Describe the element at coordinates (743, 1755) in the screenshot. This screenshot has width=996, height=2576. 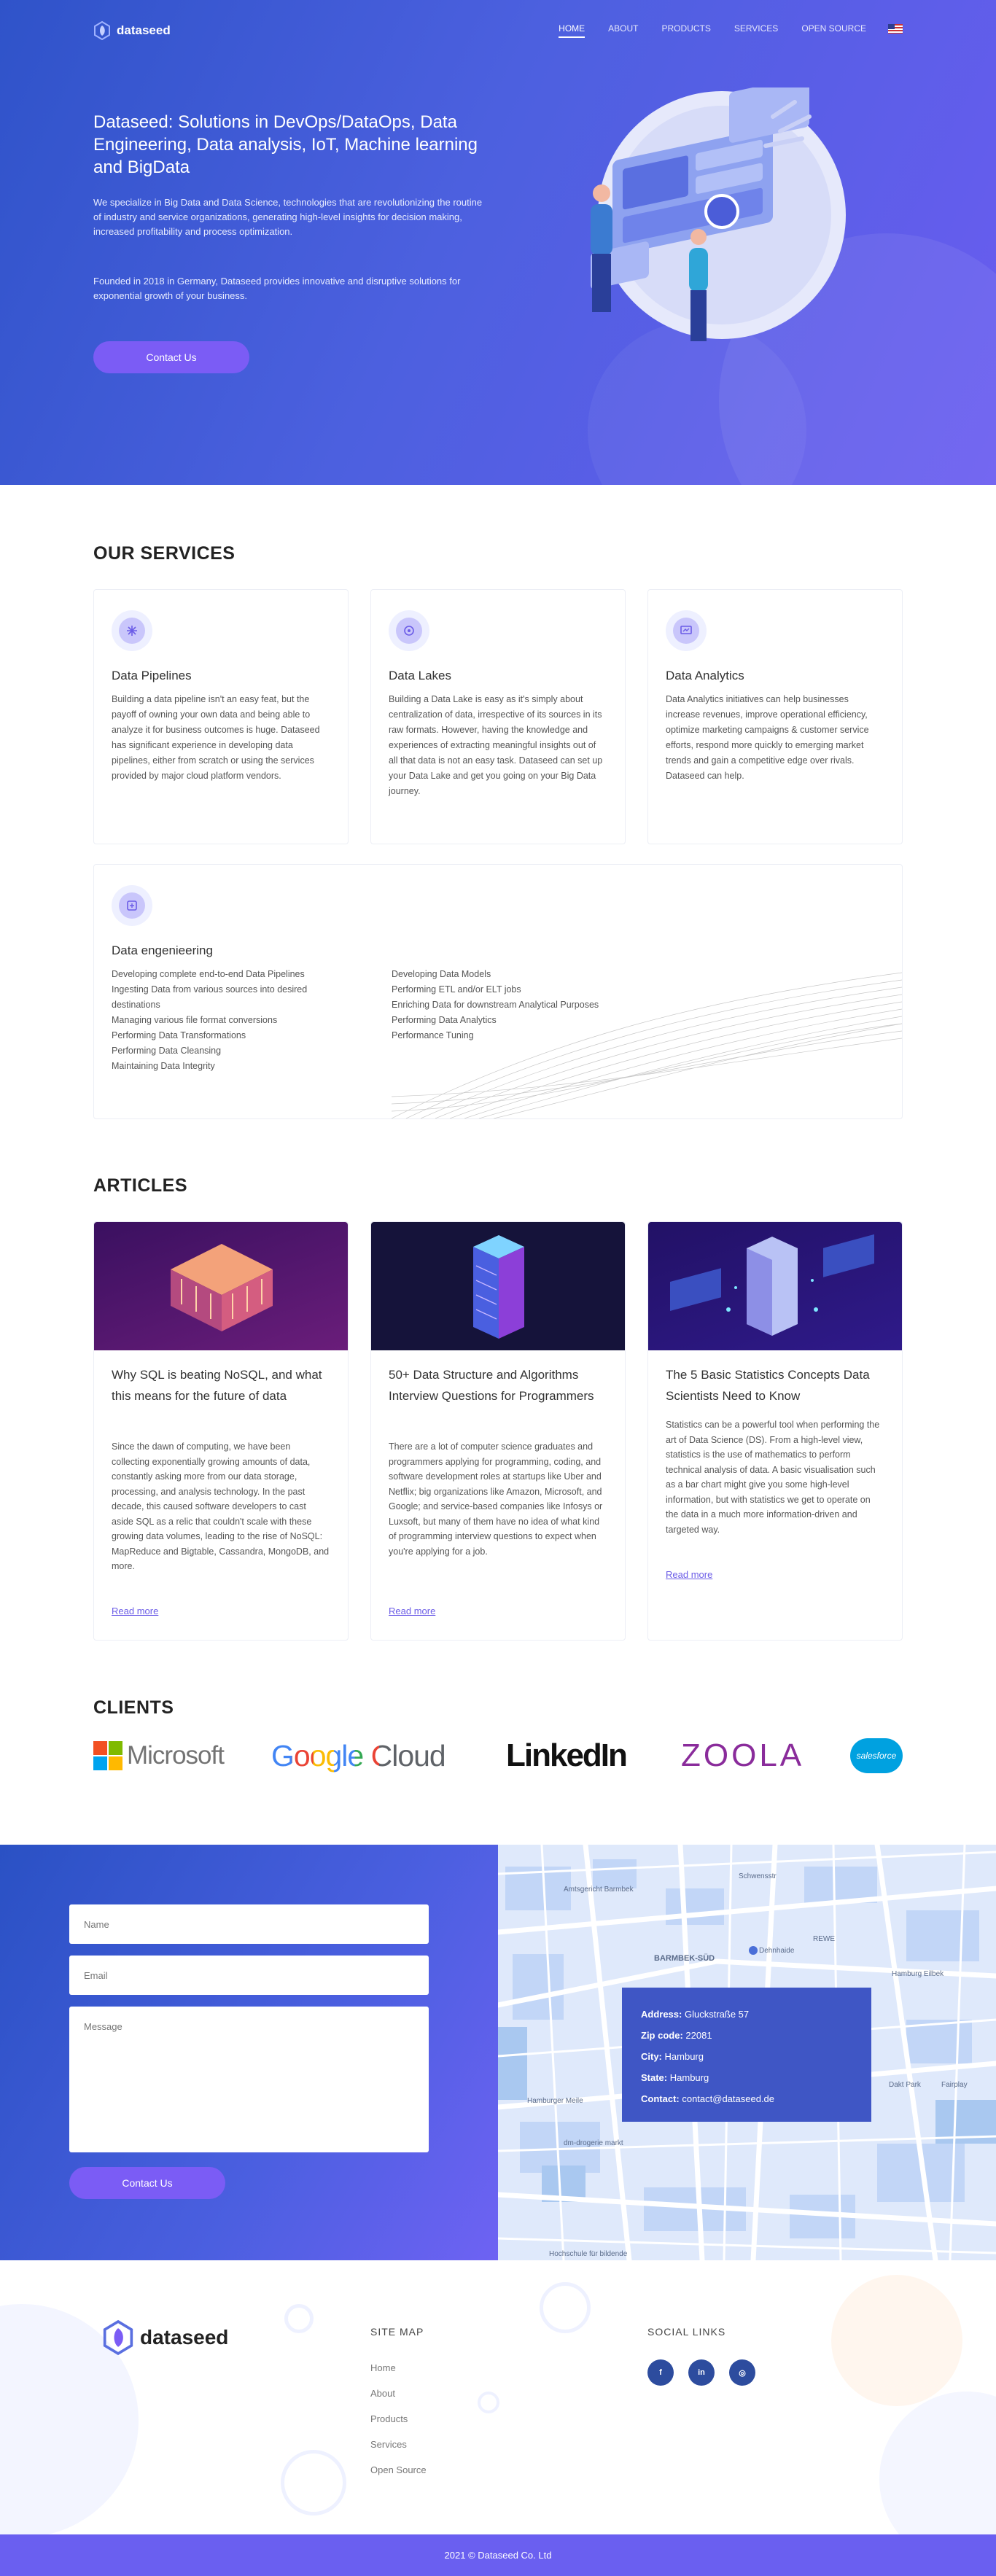
I see `client-name: ZOOLA` at that location.